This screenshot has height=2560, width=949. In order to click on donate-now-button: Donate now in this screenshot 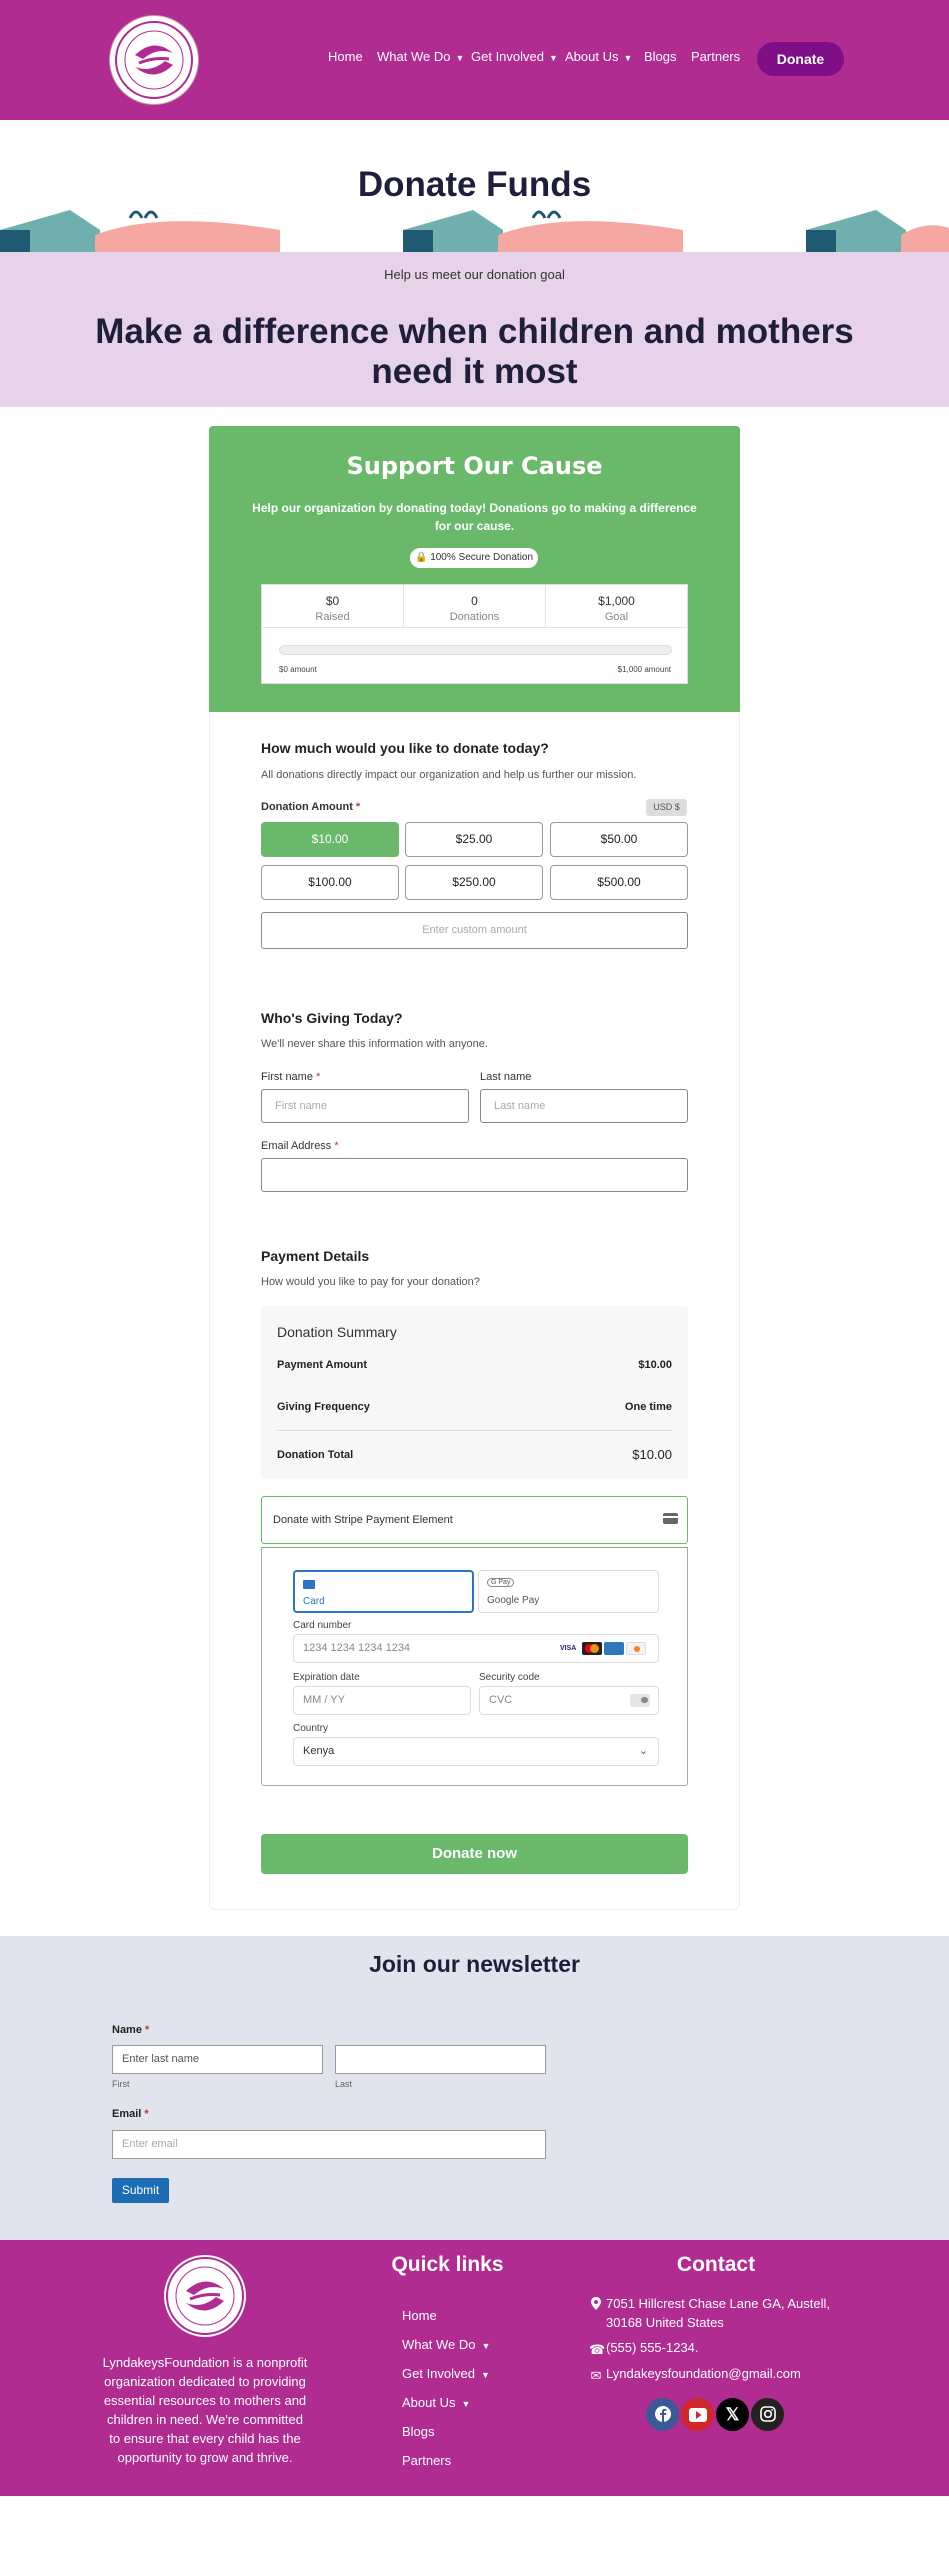, I will do `click(474, 1854)`.